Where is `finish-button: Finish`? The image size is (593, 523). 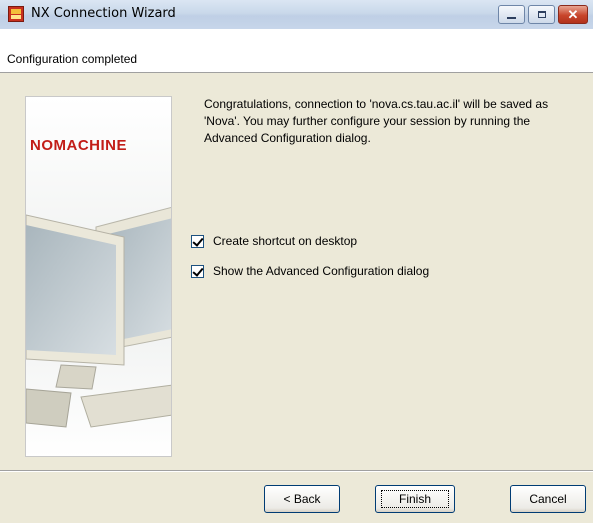
finish-button: Finish is located at coordinates (415, 499).